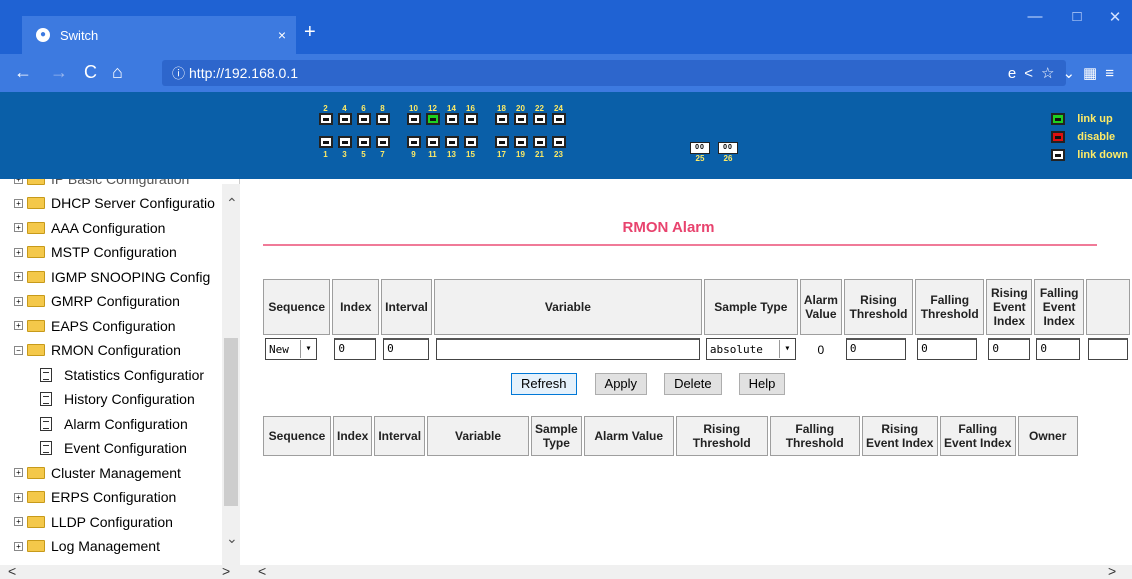  I want to click on tree-item: Alarm Configuration, so click(94, 424).